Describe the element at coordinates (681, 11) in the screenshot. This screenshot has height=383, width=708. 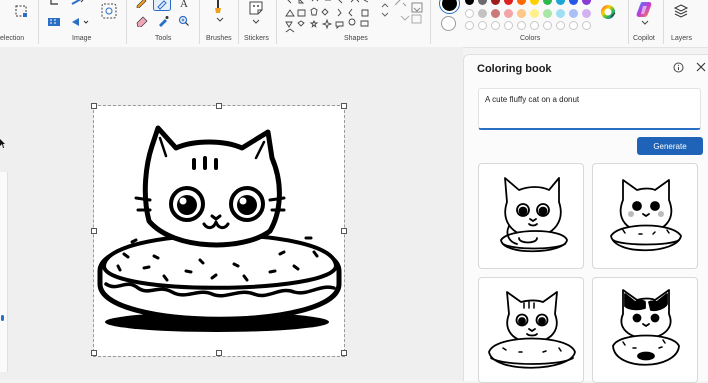
I see `layers-icon` at that location.